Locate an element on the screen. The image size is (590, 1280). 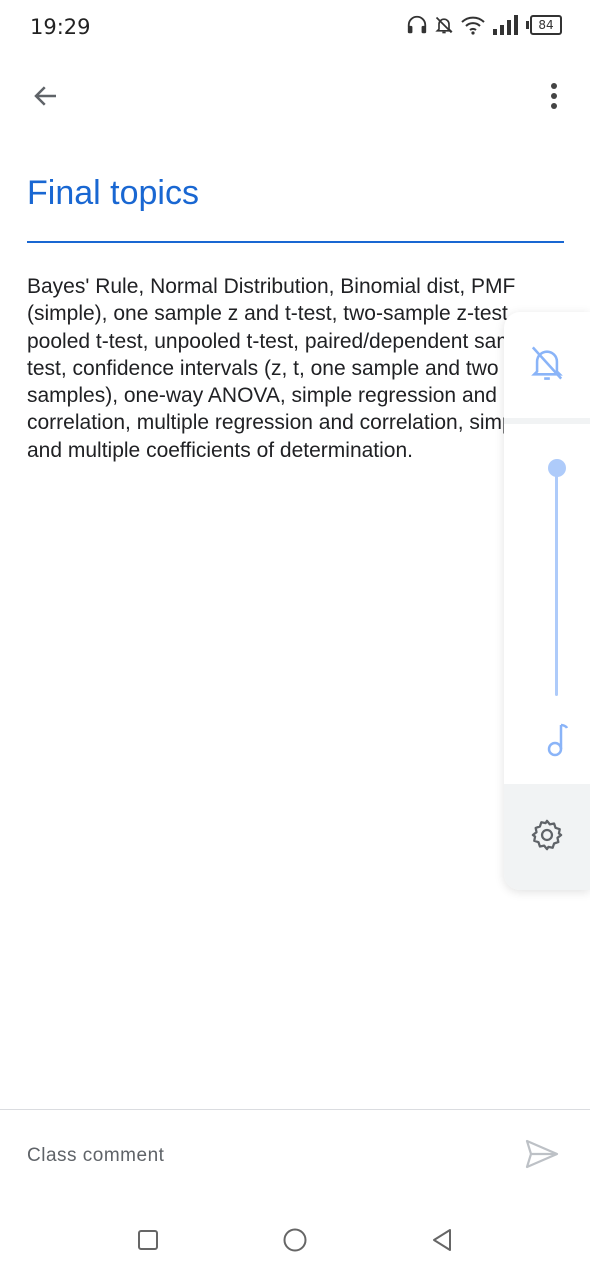
class-comment-input is located at coordinates (262, 1156).